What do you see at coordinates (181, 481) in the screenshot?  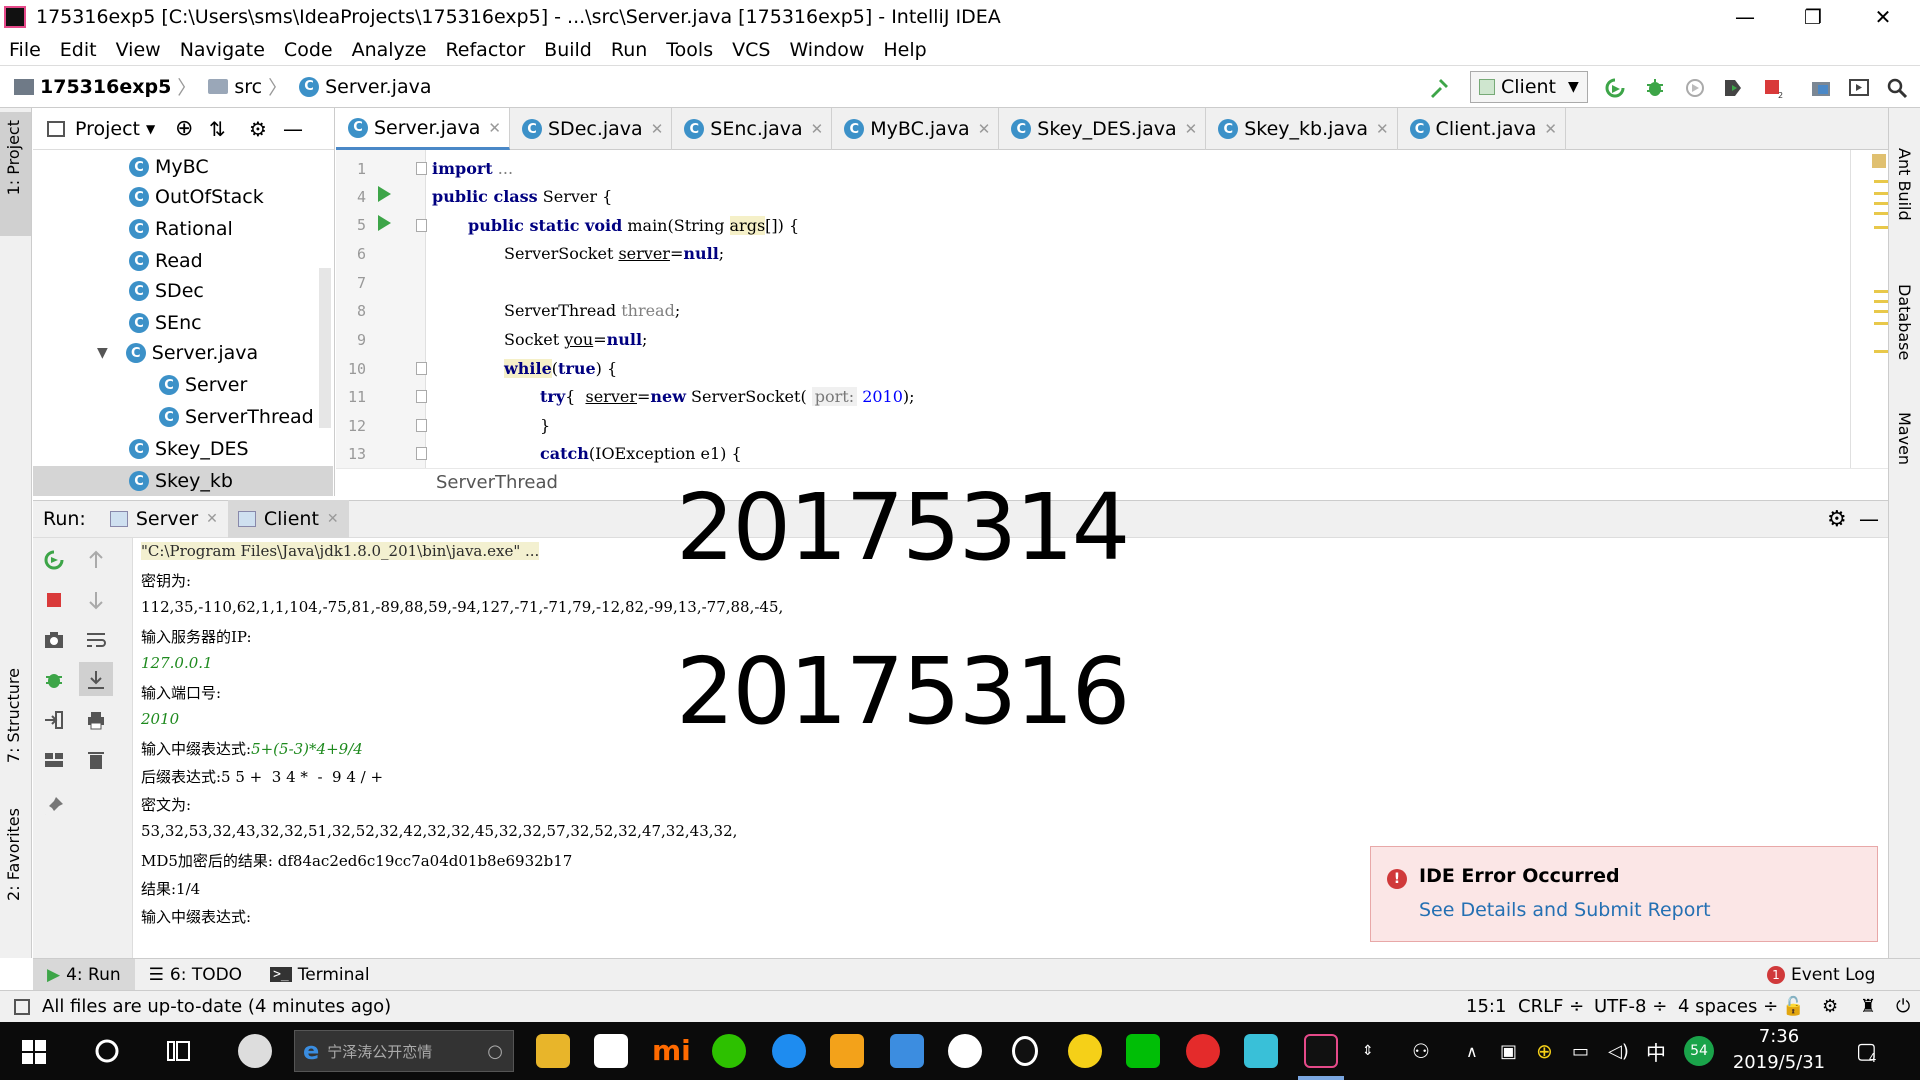 I see `tree-item-skey-kb: C Skey_kb` at bounding box center [181, 481].